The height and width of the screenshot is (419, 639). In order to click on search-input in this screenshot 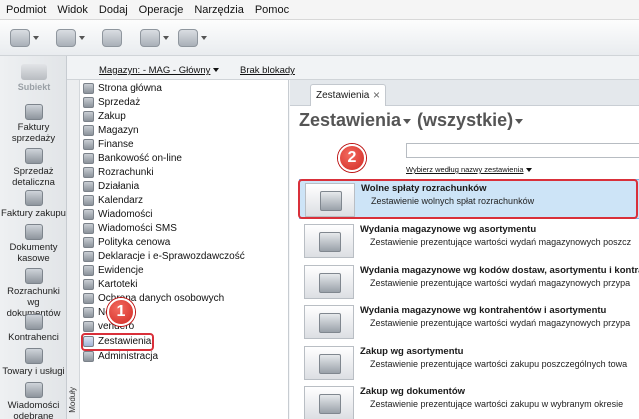, I will do `click(522, 150)`.